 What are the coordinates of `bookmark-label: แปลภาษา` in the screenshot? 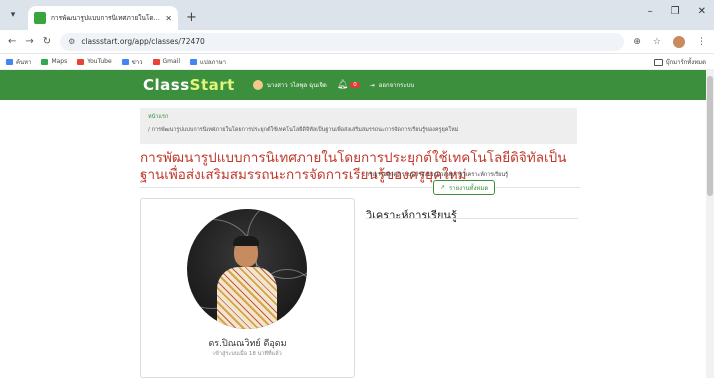 It's located at (213, 62).